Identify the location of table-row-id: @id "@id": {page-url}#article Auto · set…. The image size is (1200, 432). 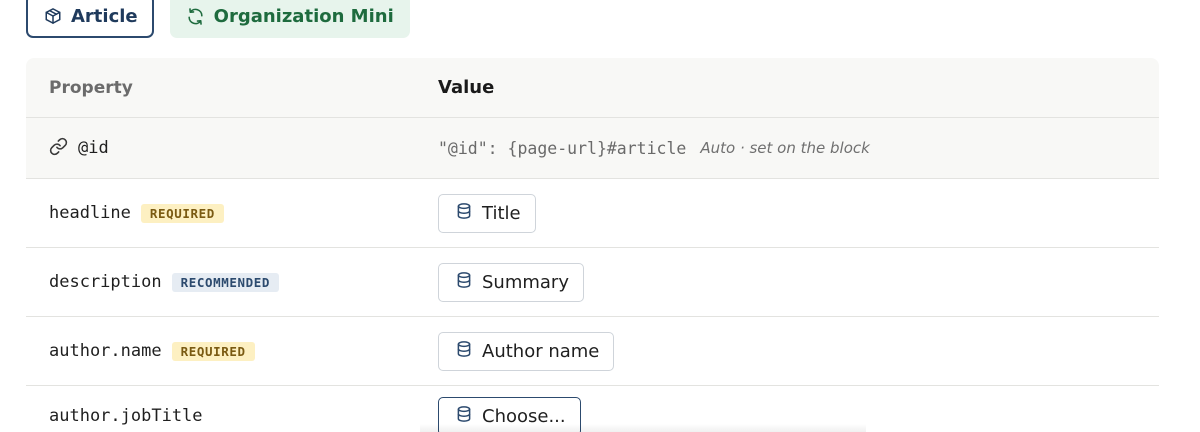
(592, 148).